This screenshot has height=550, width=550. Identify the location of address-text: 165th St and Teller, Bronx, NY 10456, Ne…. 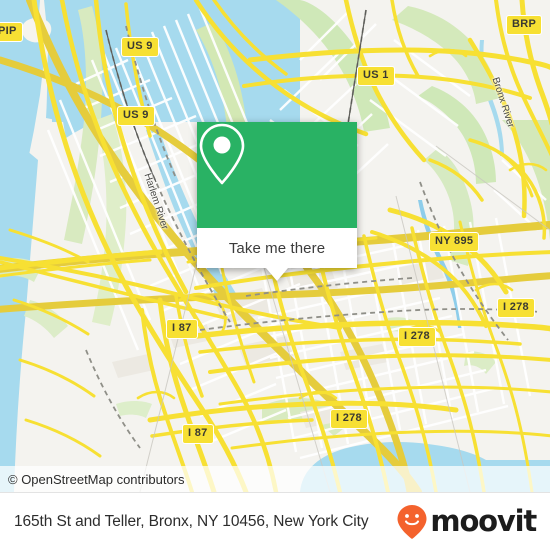
(191, 521).